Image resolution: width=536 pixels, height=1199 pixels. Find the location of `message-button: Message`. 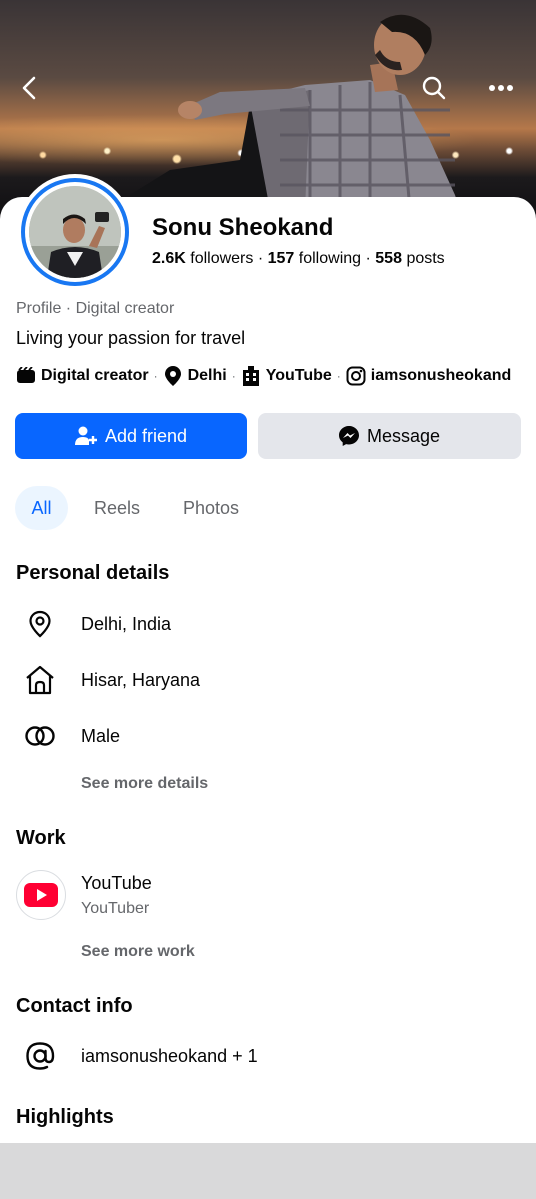

message-button: Message is located at coordinates (389, 436).